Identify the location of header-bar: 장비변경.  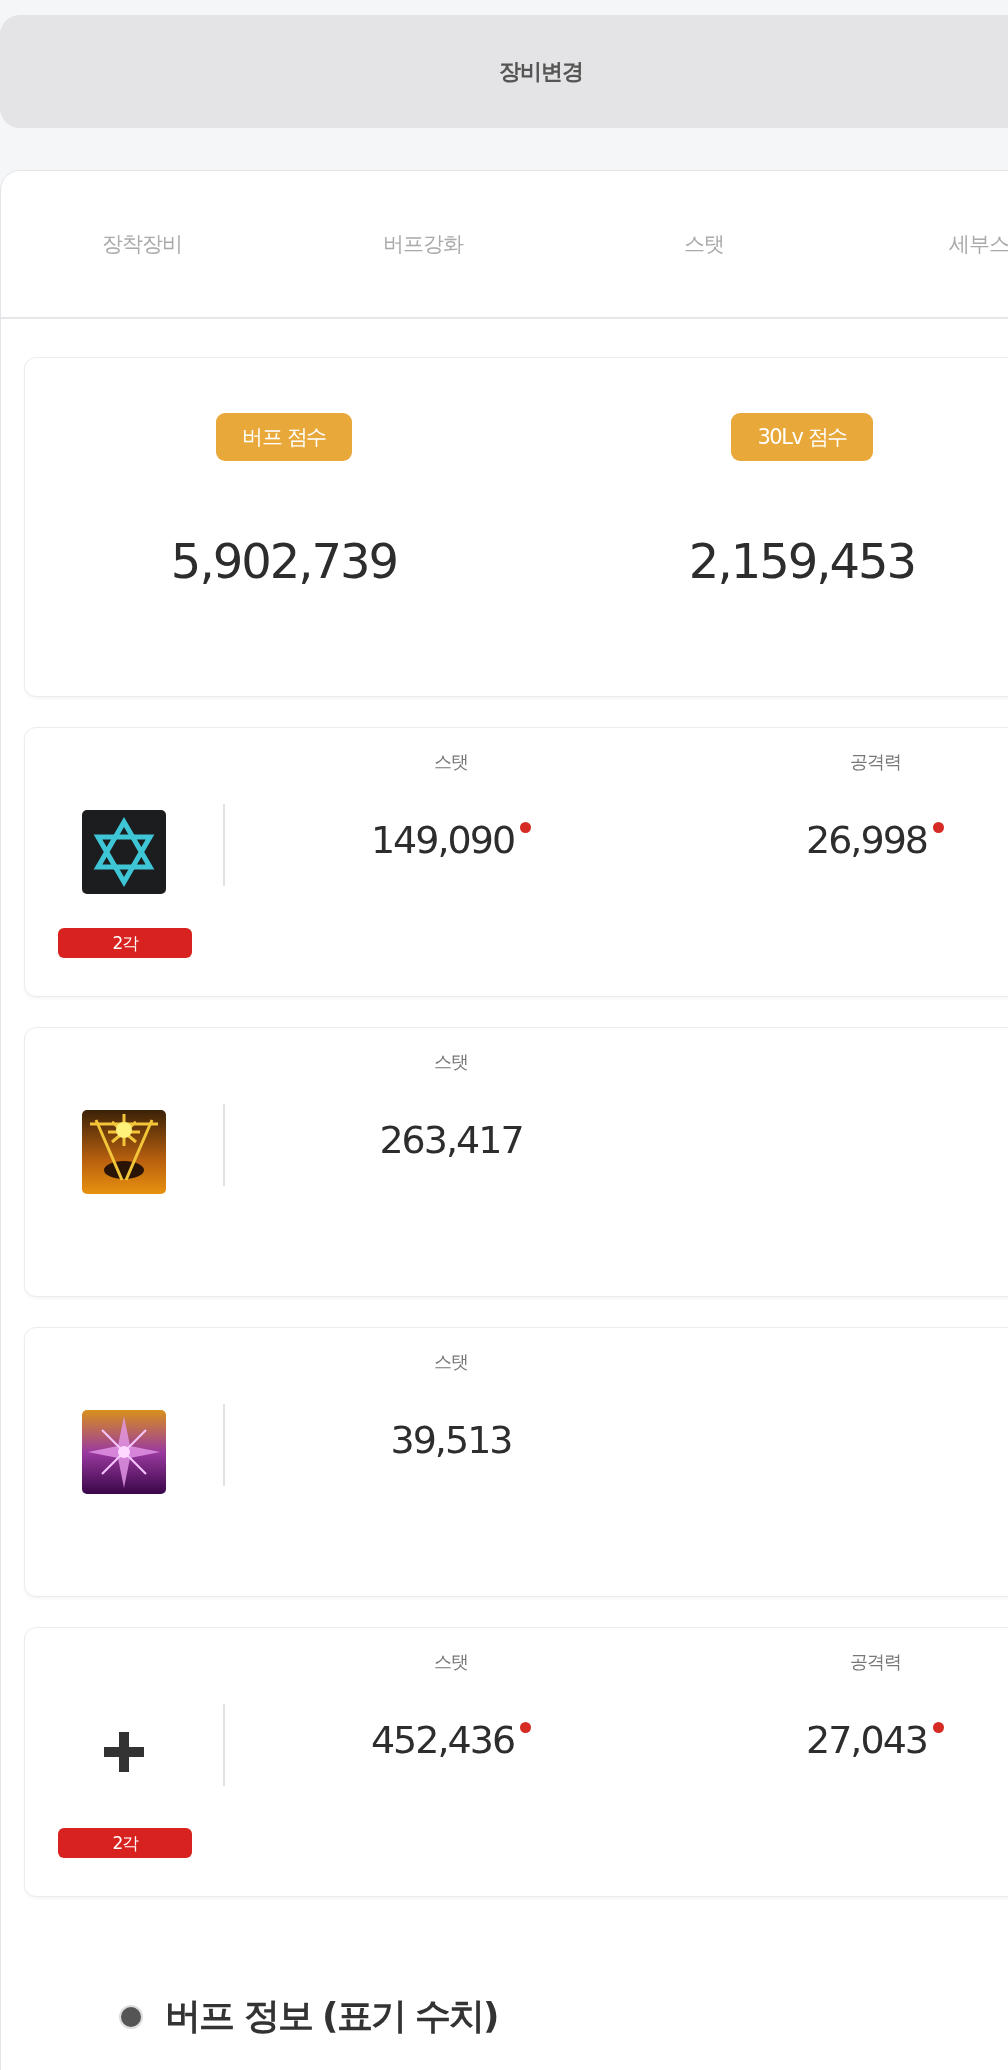
(504, 71).